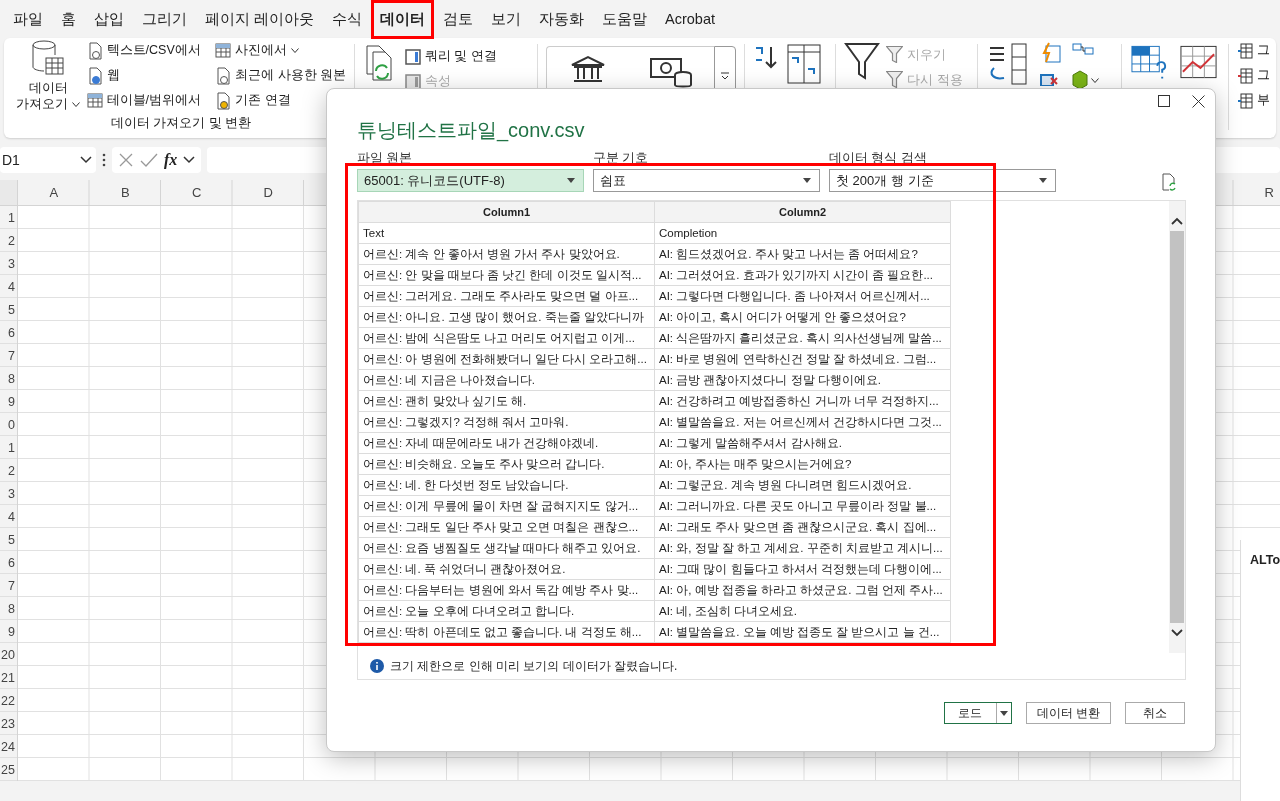 The image size is (1280, 801). What do you see at coordinates (1068, 713) in the screenshot?
I see `dialog-button: 데이터 변환` at bounding box center [1068, 713].